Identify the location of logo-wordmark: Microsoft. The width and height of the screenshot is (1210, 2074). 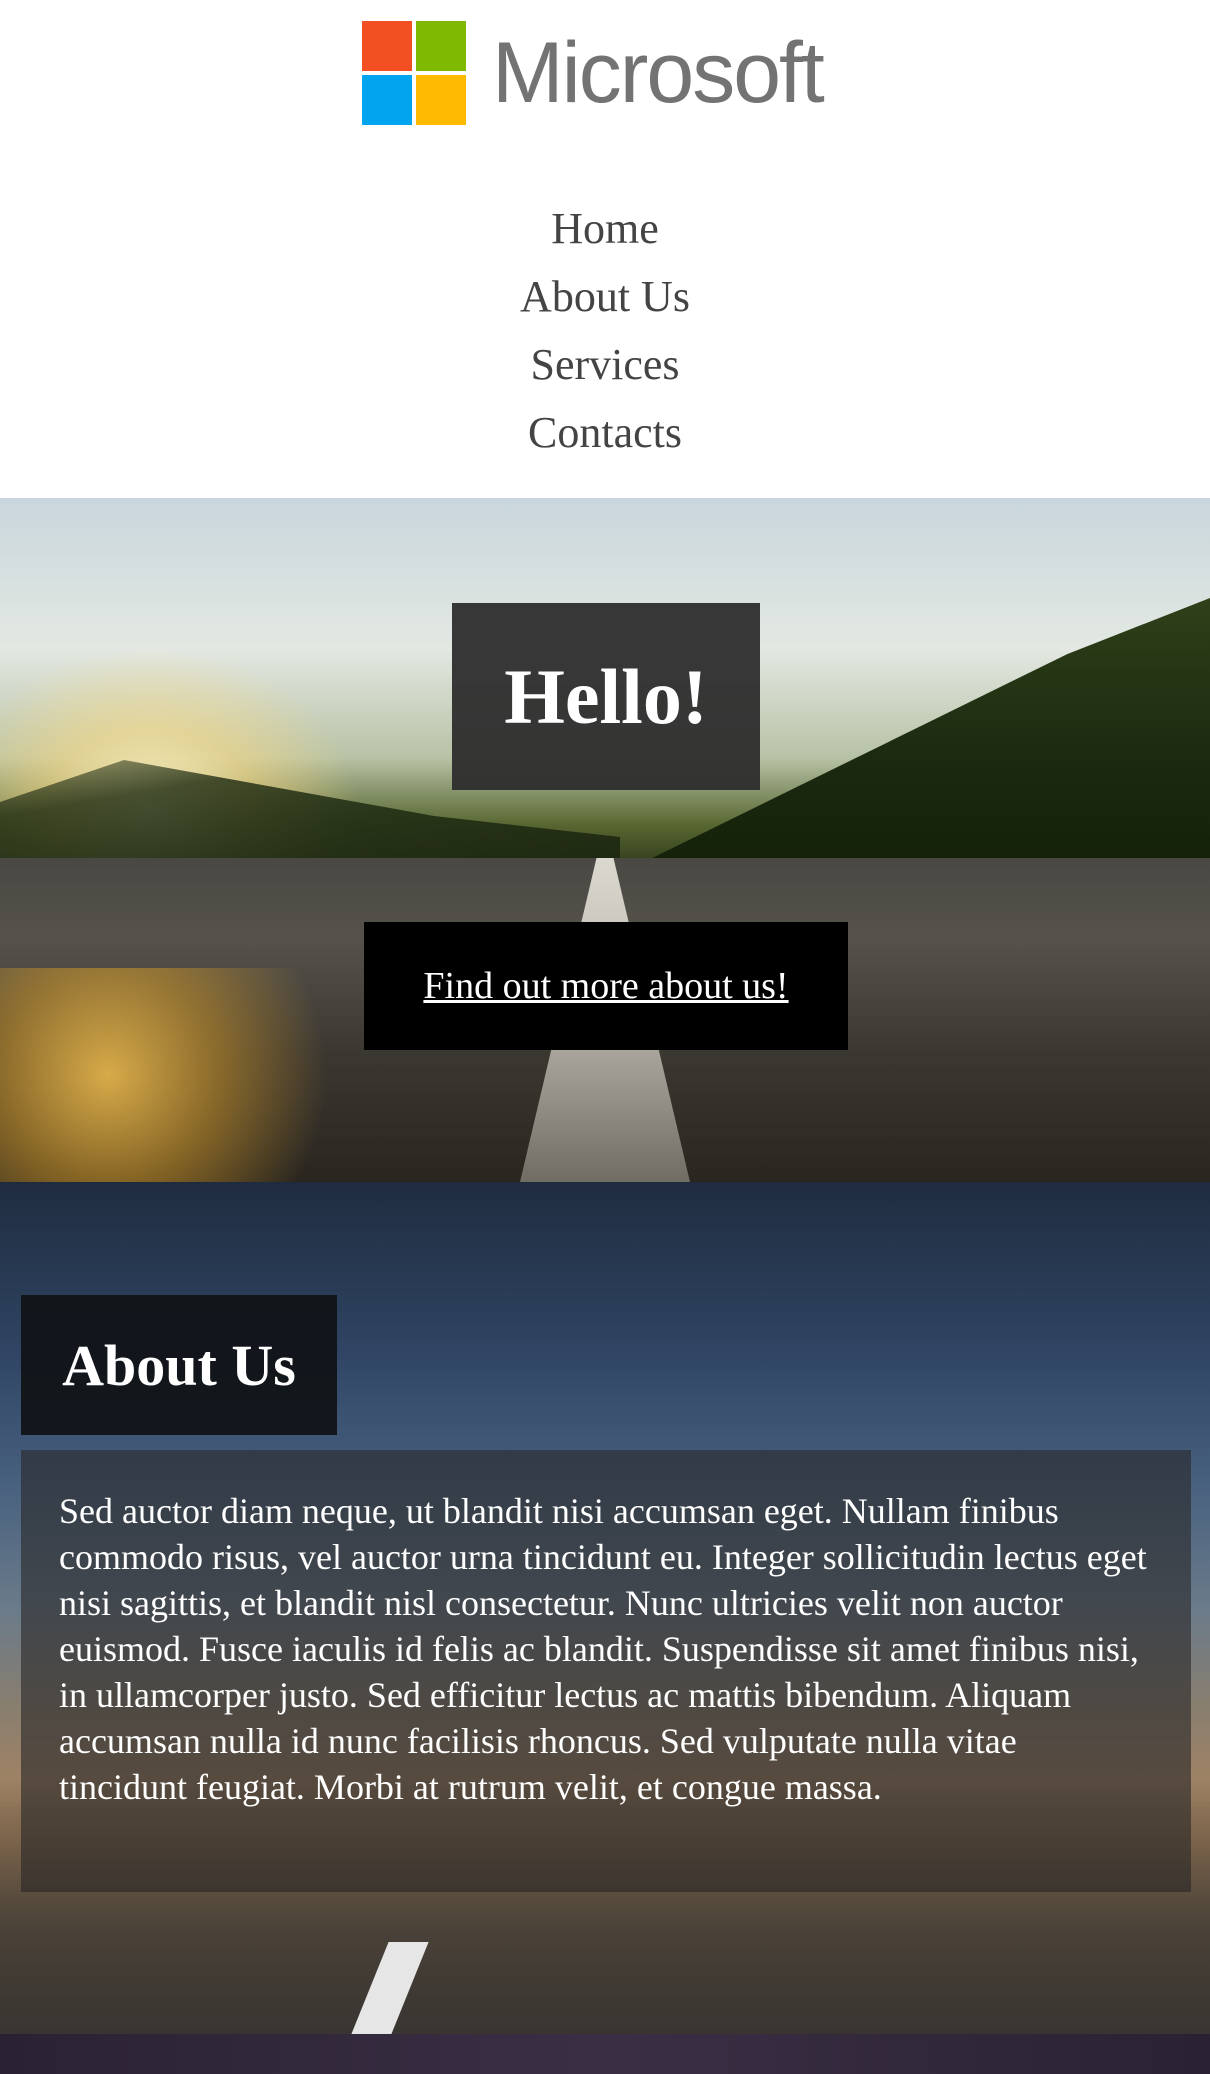
(658, 73).